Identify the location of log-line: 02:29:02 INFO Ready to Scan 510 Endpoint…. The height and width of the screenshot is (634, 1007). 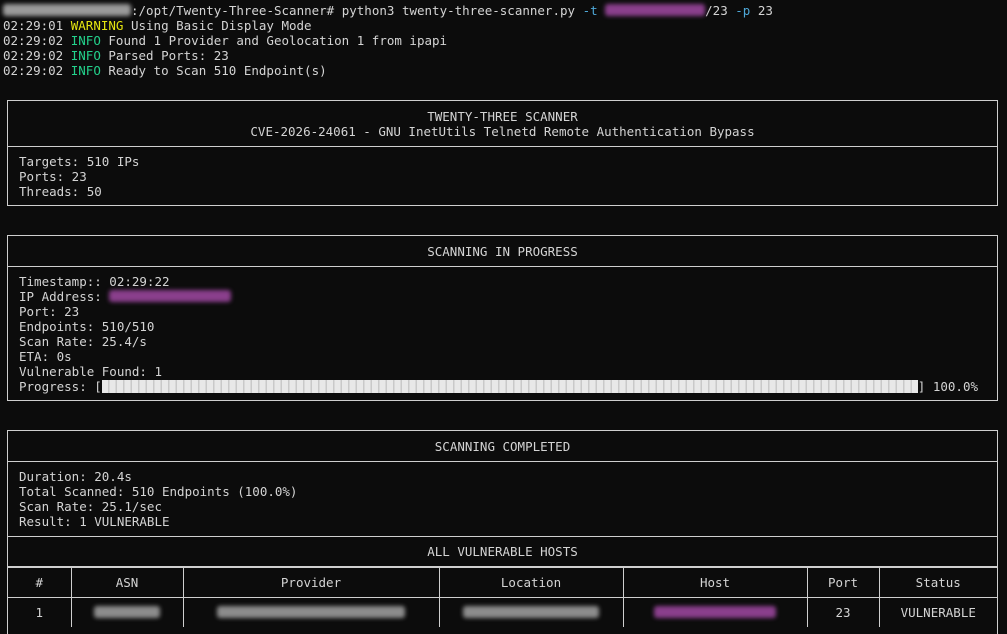
(165, 70).